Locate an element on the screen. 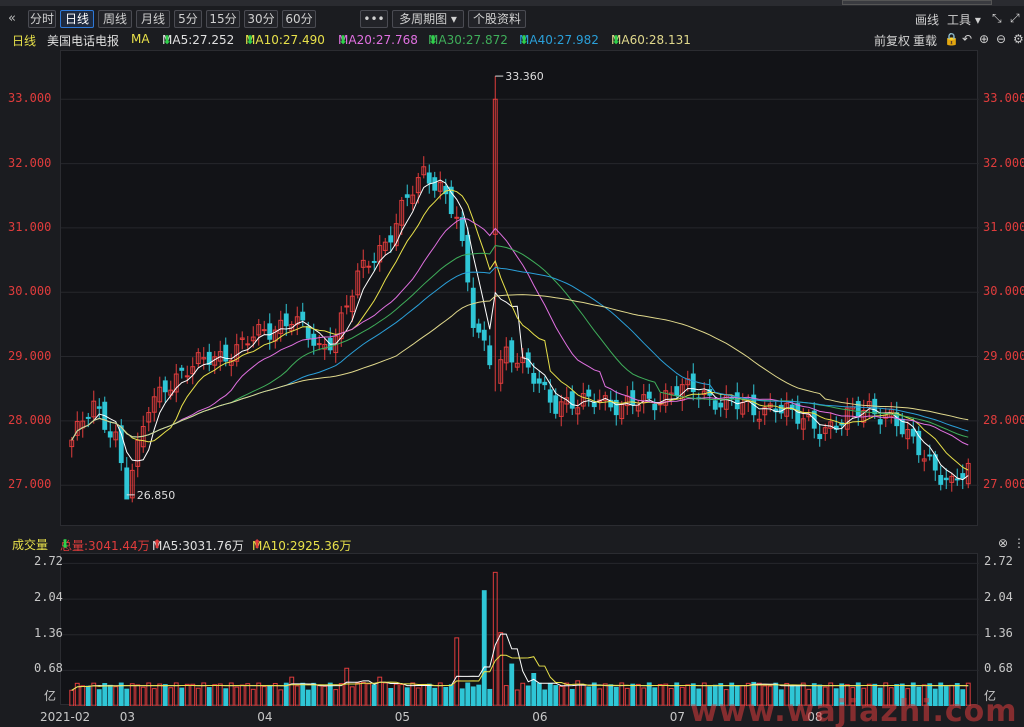 The width and height of the screenshot is (1024, 727). compress-icon: ⤡ is located at coordinates (997, 18).